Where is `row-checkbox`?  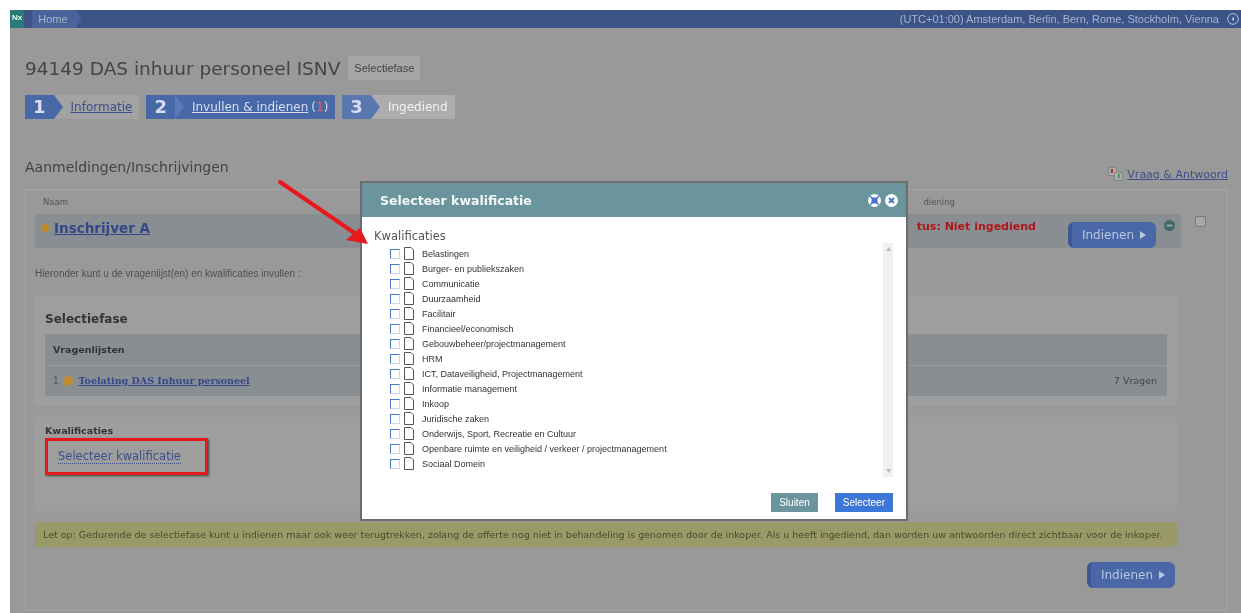
row-checkbox is located at coordinates (1200, 221).